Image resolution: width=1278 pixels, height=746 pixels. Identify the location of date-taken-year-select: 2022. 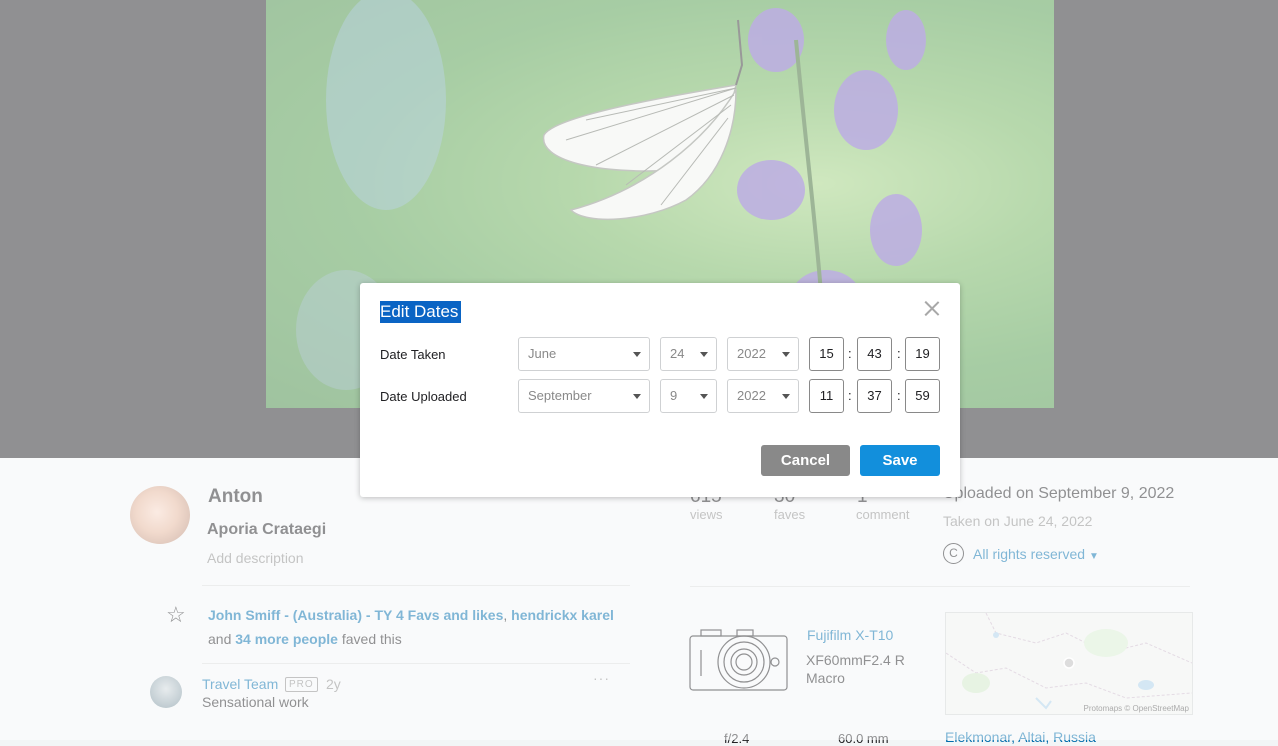
(763, 354).